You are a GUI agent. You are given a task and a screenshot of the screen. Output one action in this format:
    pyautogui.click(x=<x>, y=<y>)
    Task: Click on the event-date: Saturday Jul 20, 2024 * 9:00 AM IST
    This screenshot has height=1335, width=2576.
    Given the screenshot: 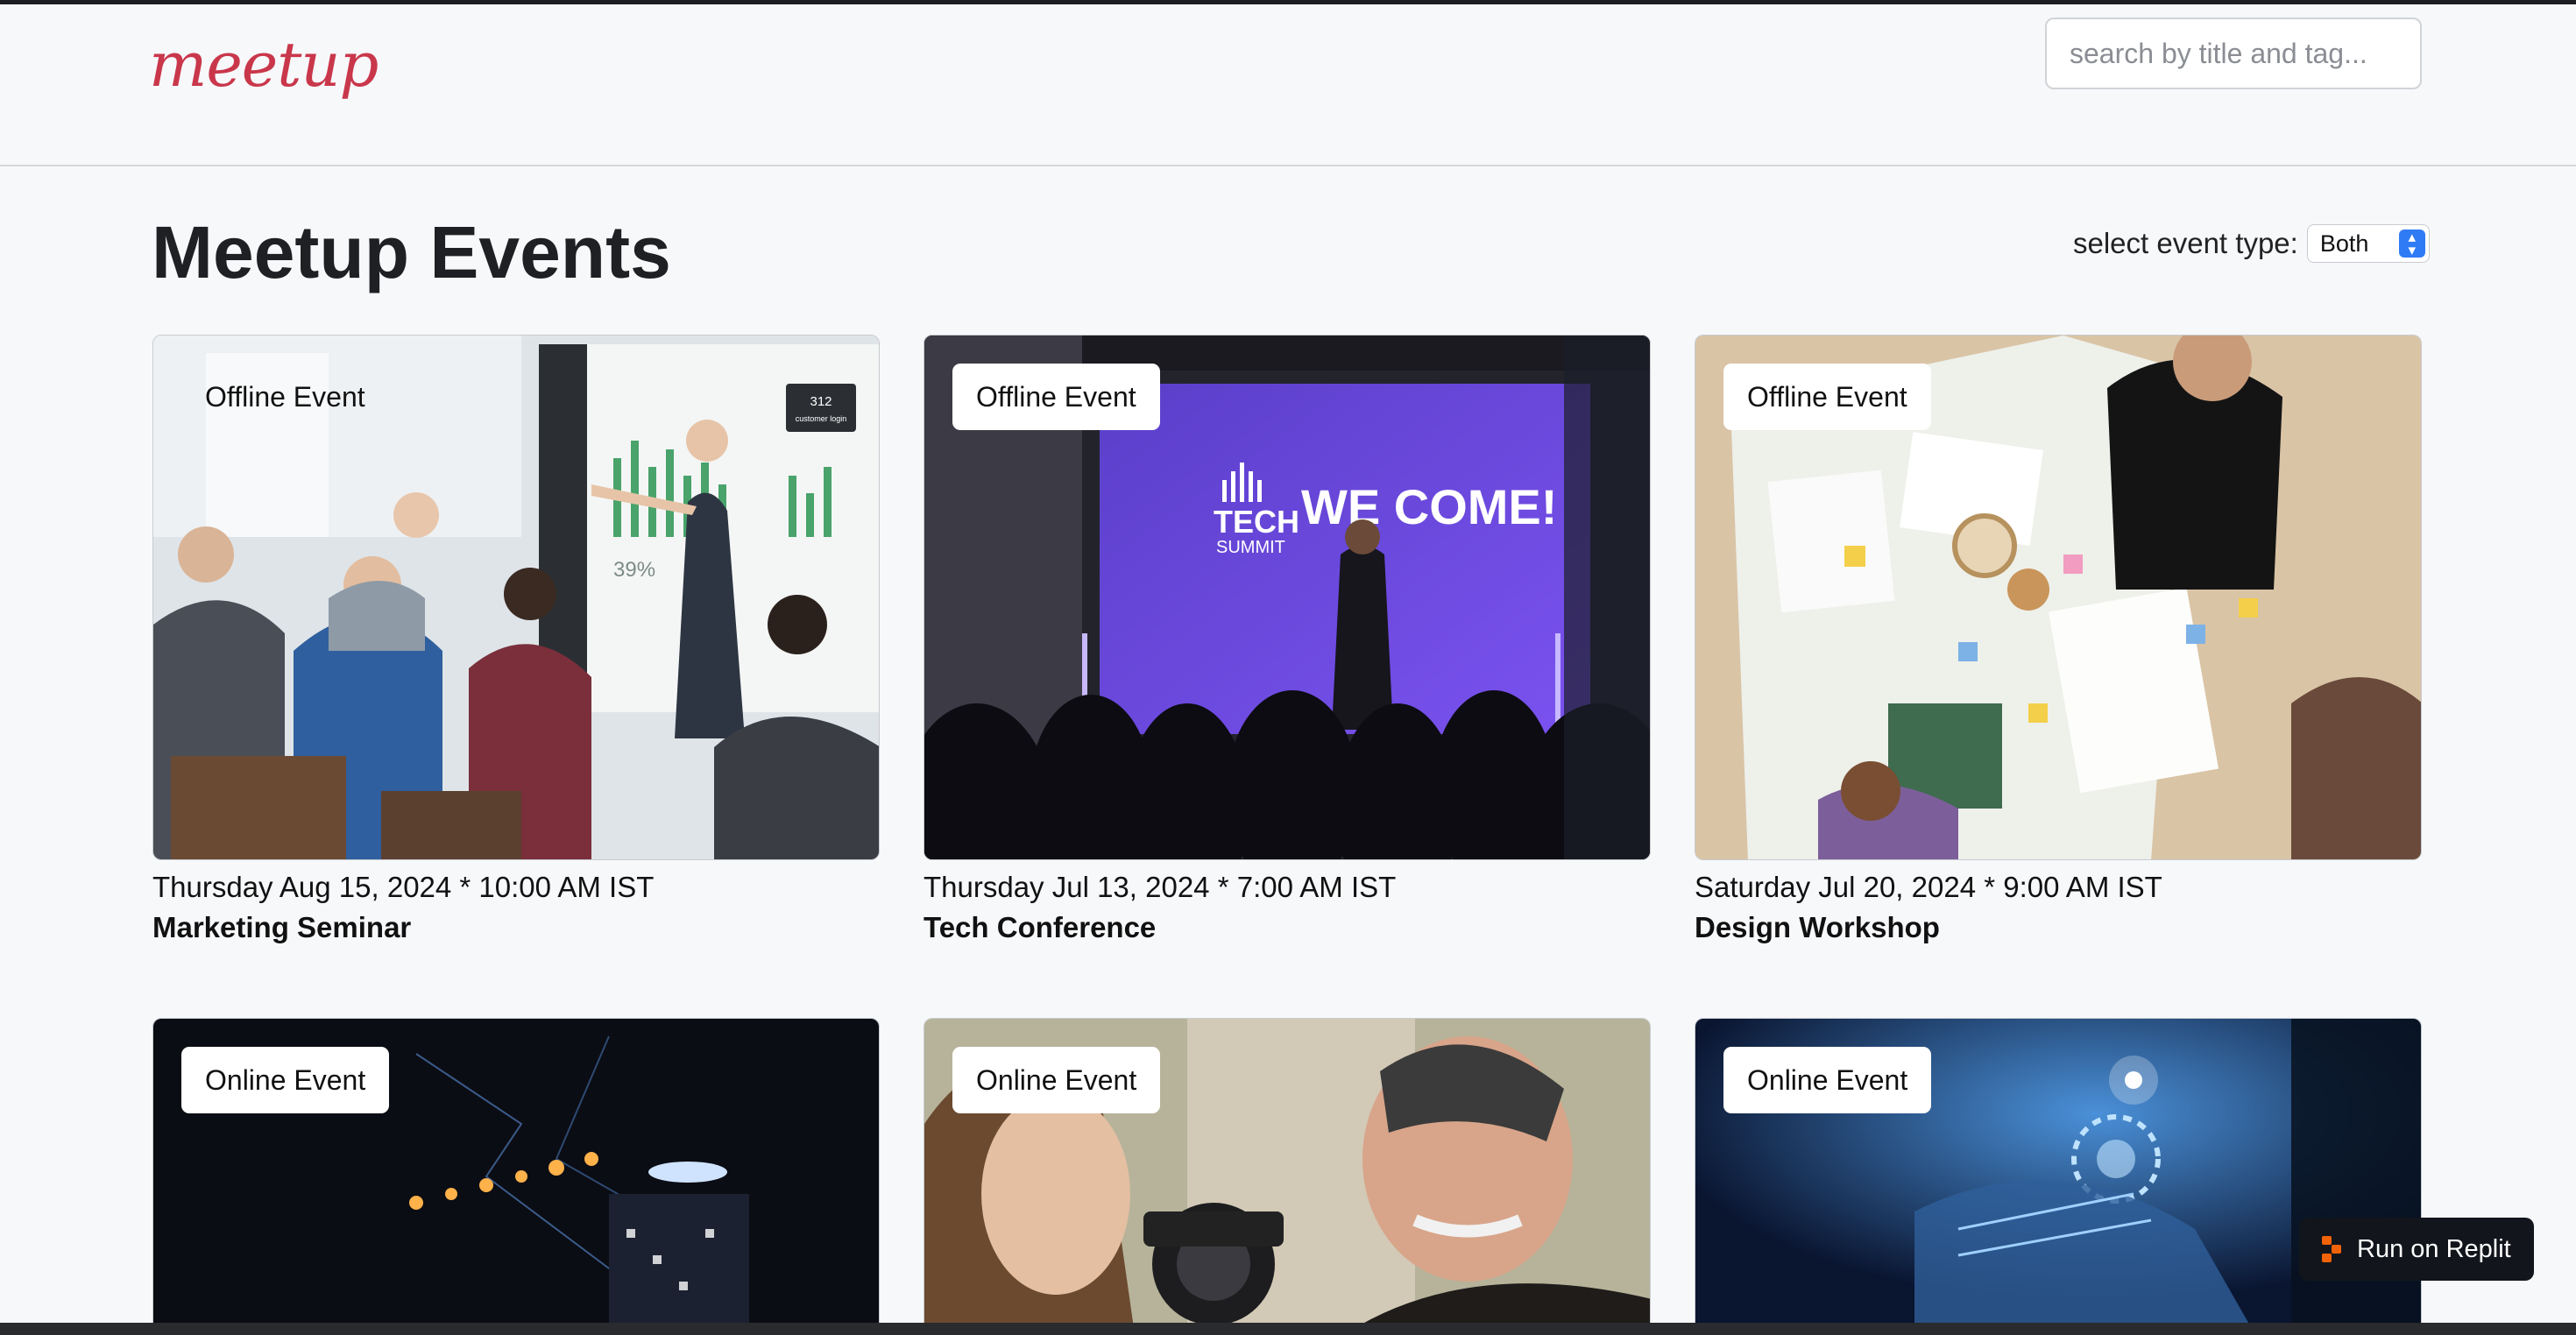 What is the action you would take?
    pyautogui.click(x=1928, y=887)
    